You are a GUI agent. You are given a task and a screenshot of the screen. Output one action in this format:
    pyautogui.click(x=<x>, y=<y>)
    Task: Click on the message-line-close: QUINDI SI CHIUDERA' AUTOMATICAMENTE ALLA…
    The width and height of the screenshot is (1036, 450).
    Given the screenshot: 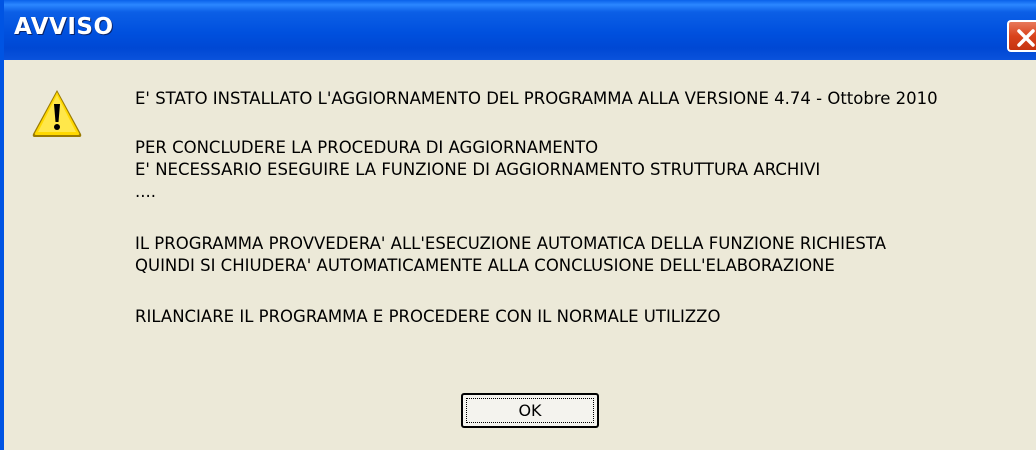 What is the action you would take?
    pyautogui.click(x=485, y=265)
    